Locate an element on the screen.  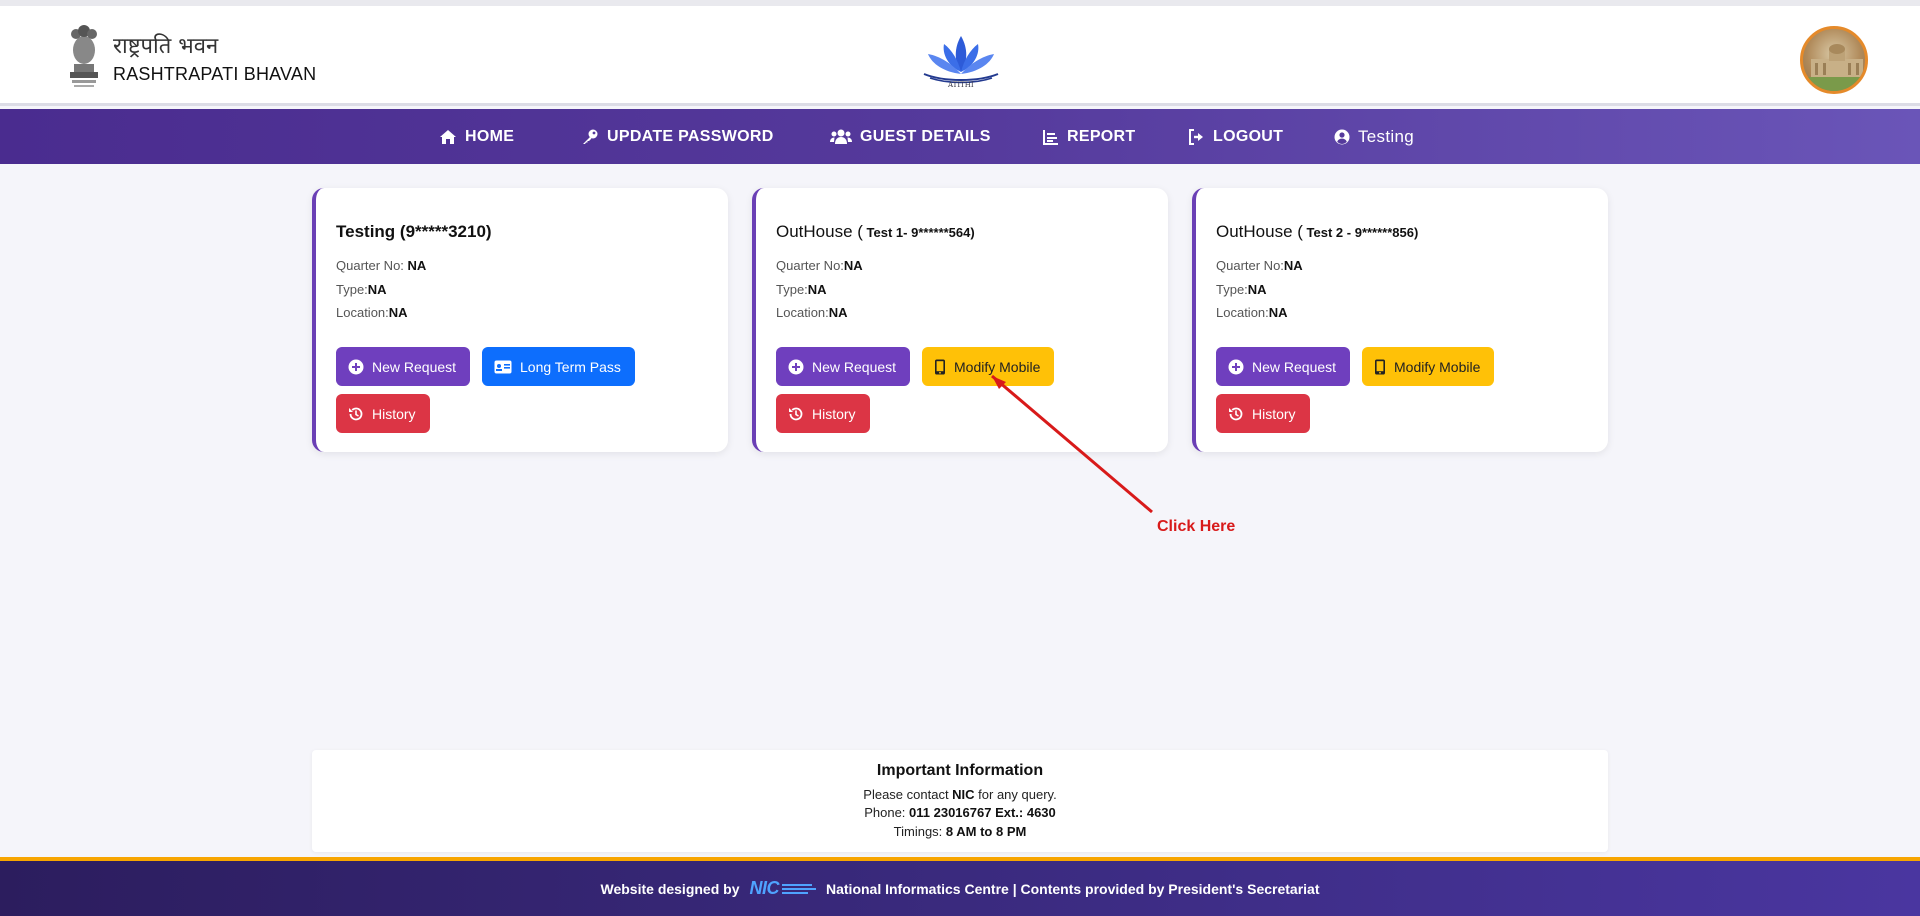
nav-logout: LOGOUT is located at coordinates (1235, 136).